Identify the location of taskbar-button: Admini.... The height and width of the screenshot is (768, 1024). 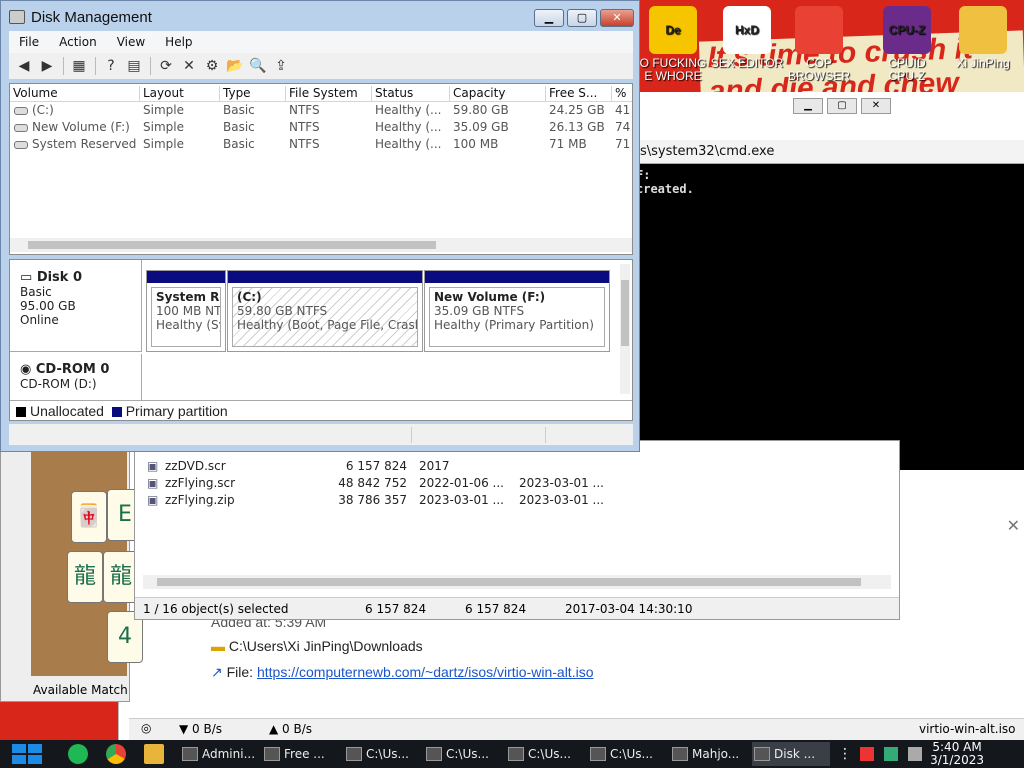
(219, 754).